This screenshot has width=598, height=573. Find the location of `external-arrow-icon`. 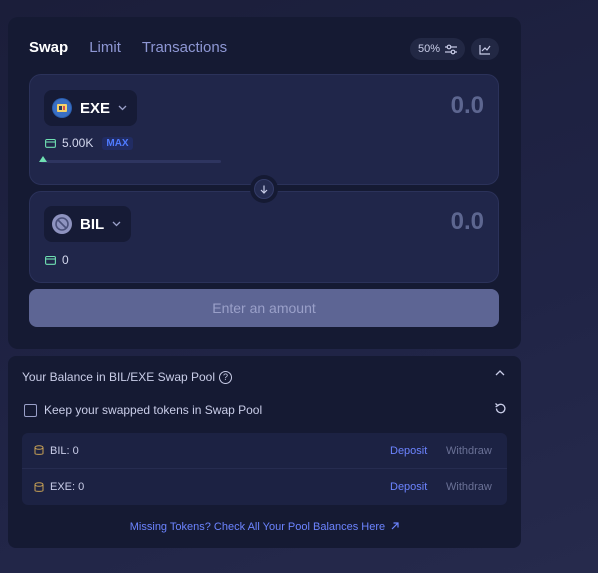

external-arrow-icon is located at coordinates (395, 526).